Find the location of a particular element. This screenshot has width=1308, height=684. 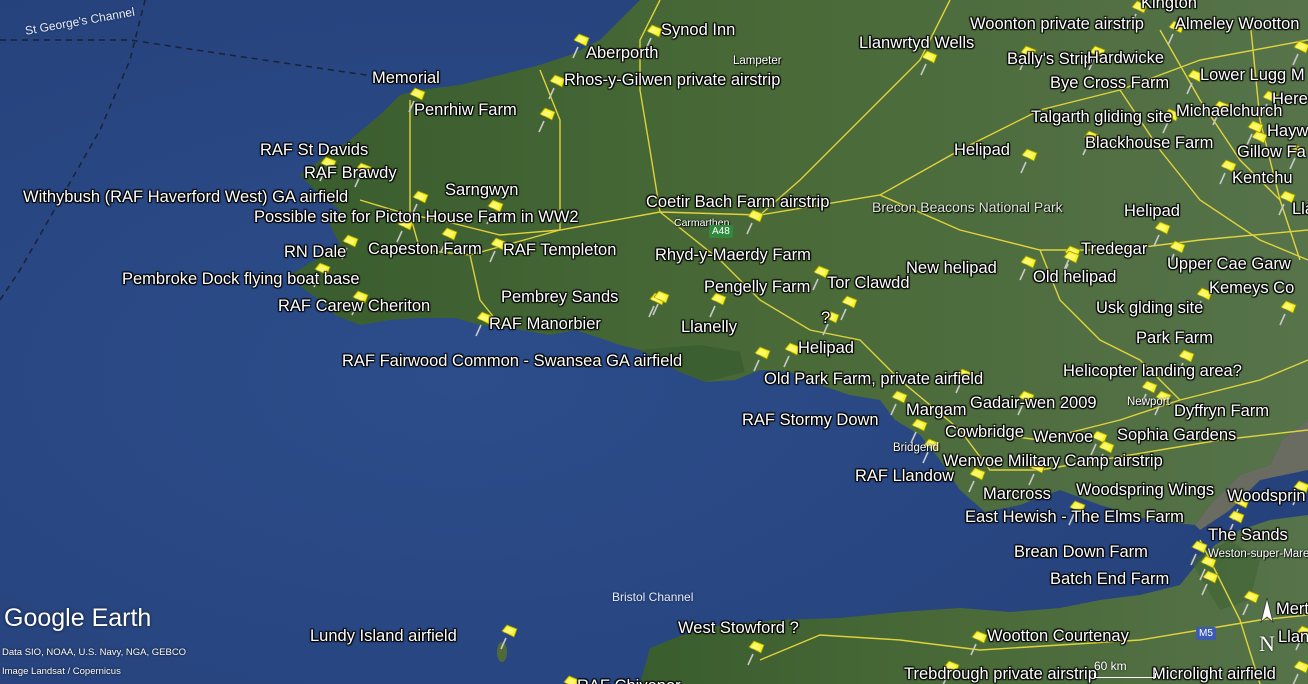

placemark-label: Sarngwyn is located at coordinates (481, 190).